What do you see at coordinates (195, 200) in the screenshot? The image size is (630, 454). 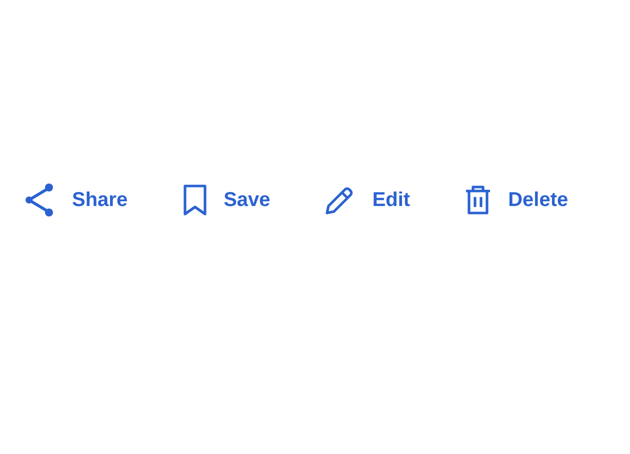 I see `bookmark-icon` at bounding box center [195, 200].